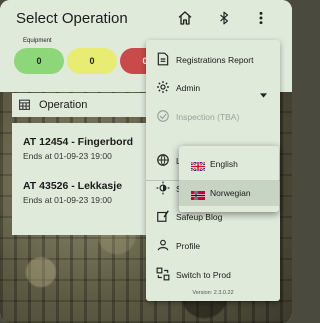 This screenshot has width=320, height=323. I want to click on language-option-norwegian: Norwegian, so click(229, 193).